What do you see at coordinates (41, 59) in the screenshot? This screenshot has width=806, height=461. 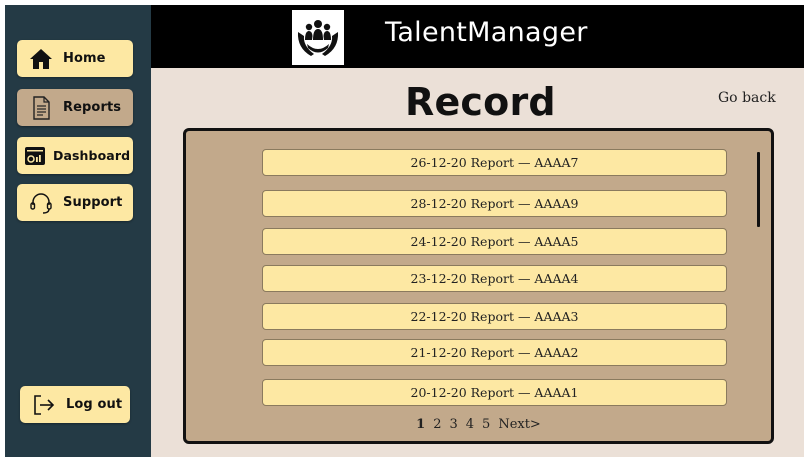 I see `home-icon` at bounding box center [41, 59].